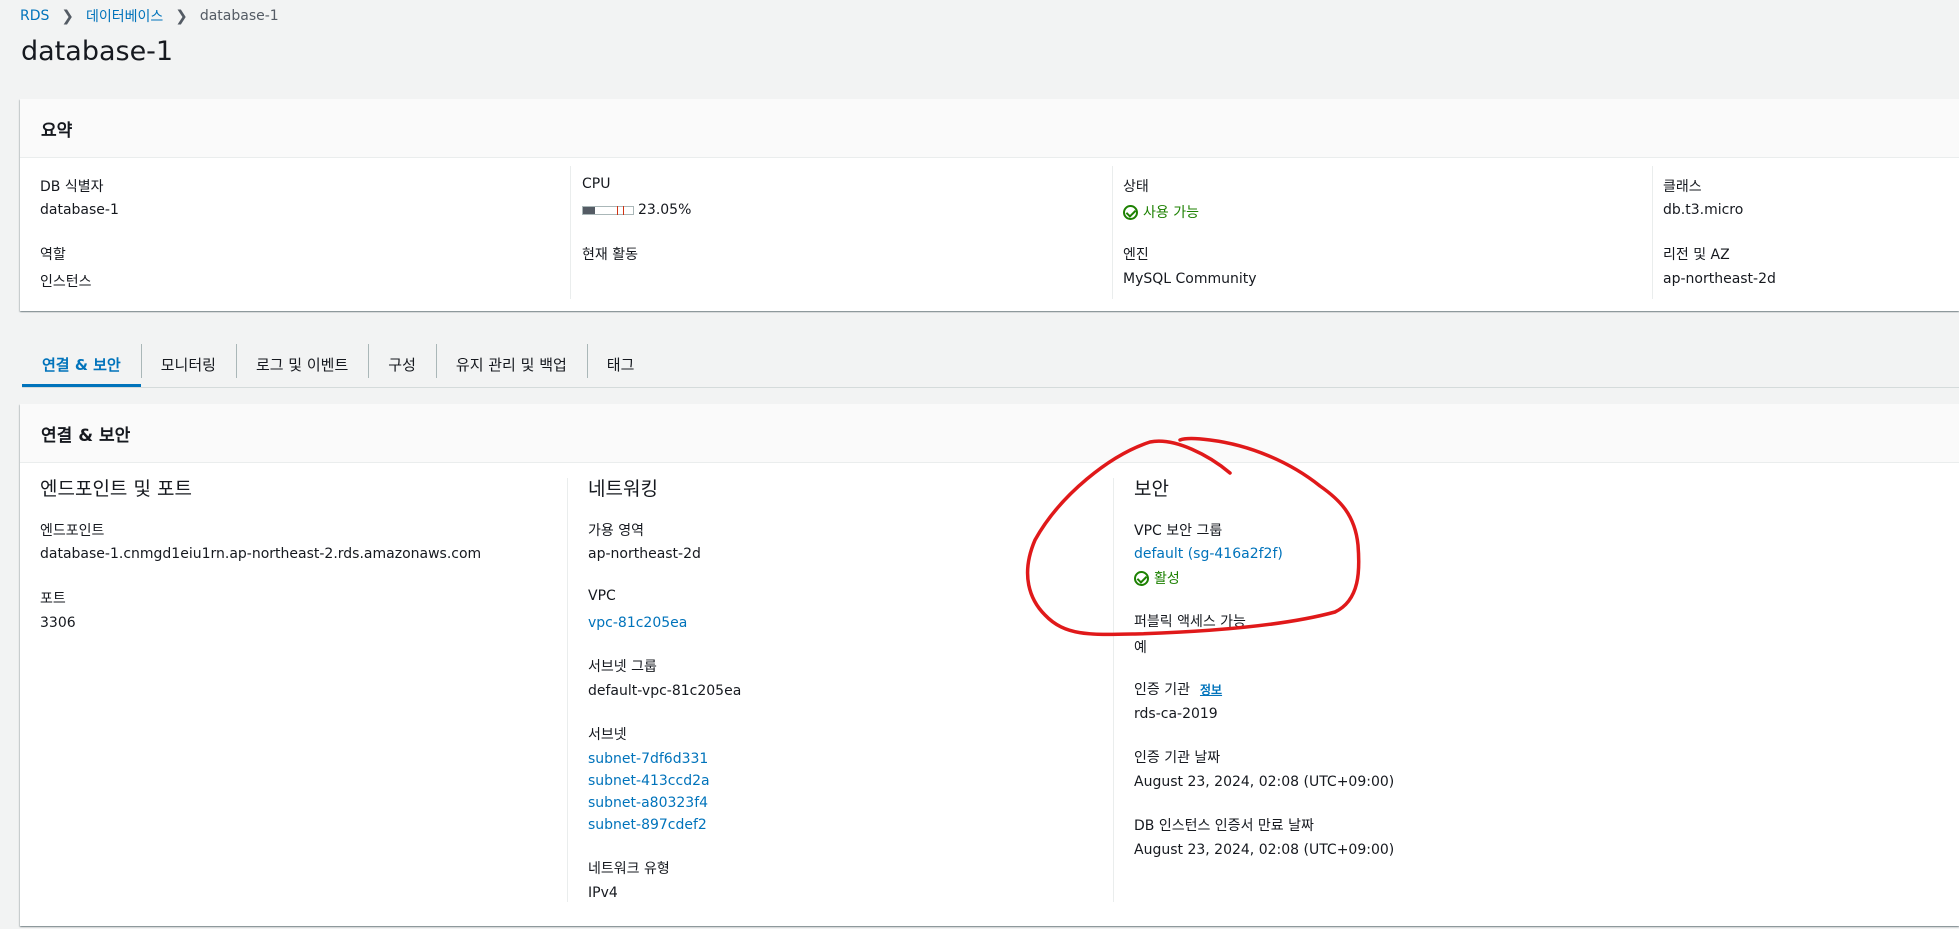 This screenshot has height=929, width=1959. Describe the element at coordinates (603, 893) in the screenshot. I see `network-type-value: IPv4` at that location.